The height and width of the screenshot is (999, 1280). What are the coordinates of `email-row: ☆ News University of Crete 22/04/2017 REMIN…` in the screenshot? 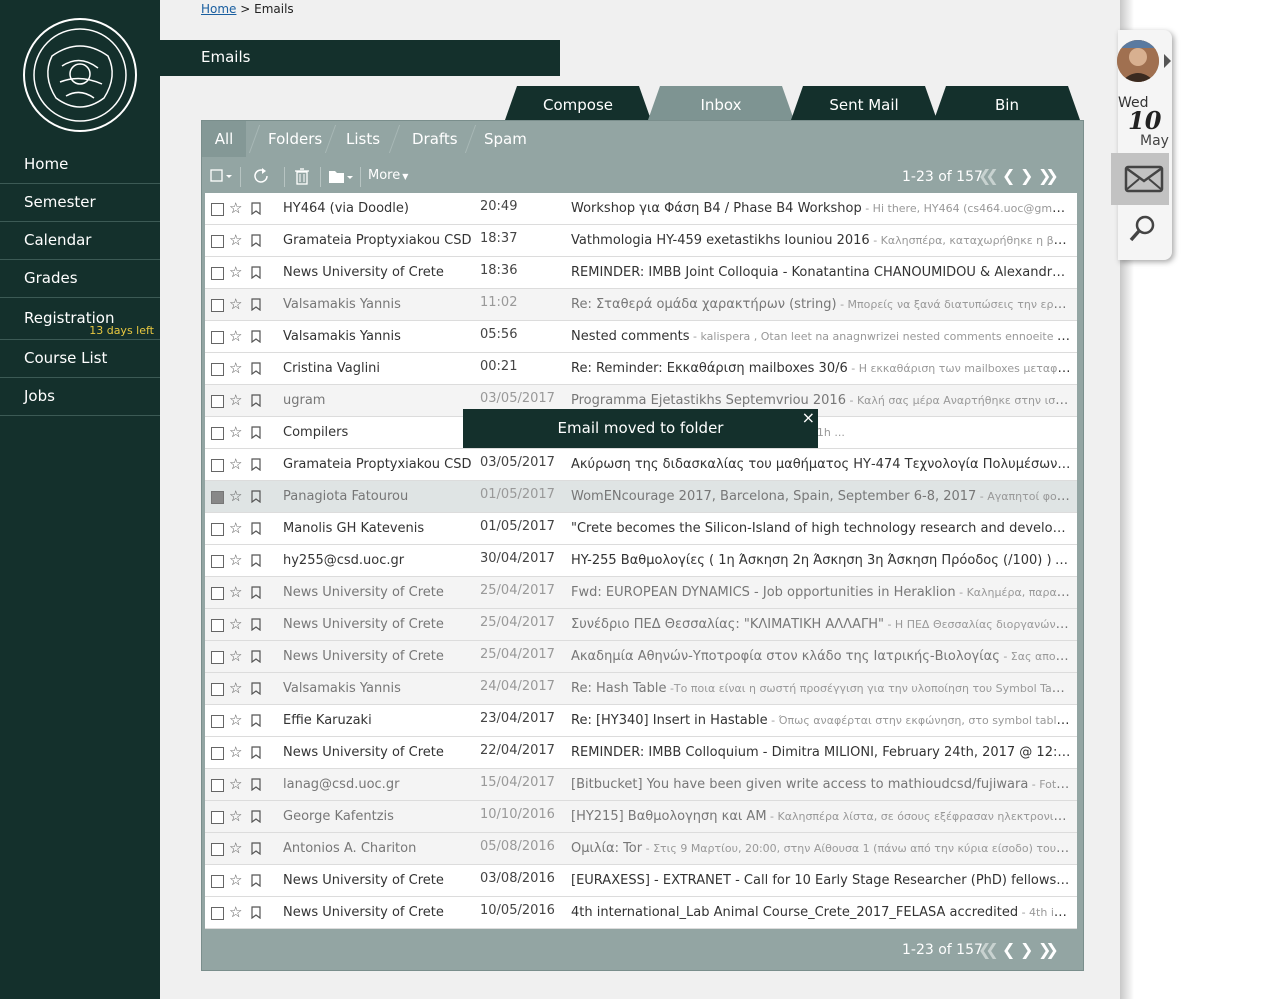 It's located at (641, 753).